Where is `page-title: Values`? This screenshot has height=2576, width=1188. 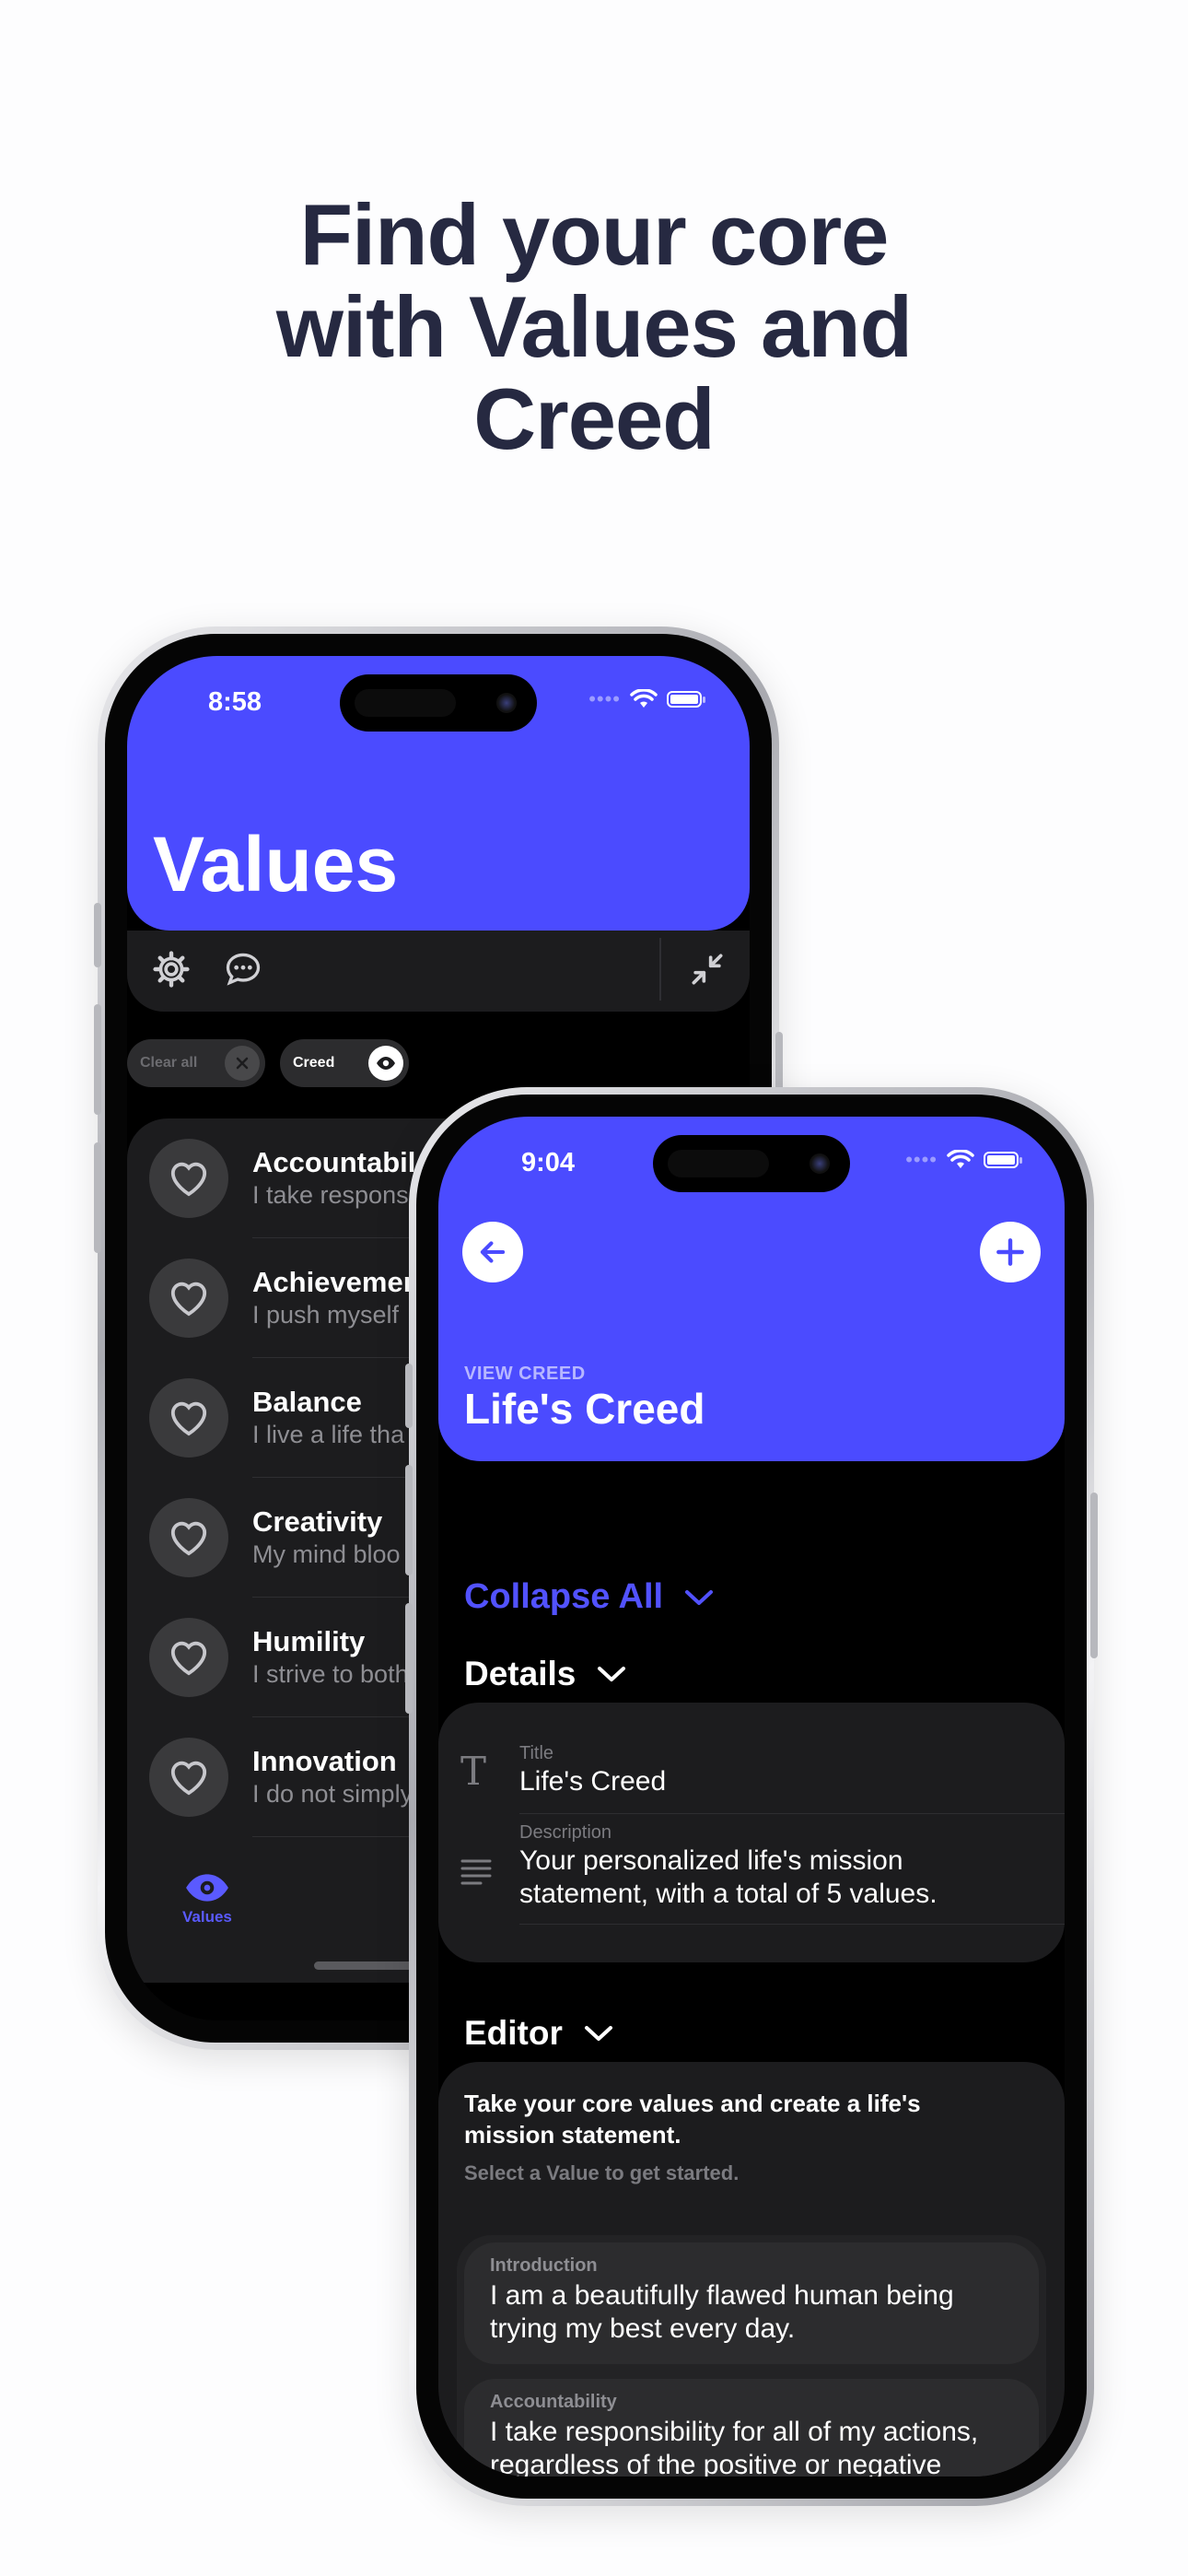 page-title: Values is located at coordinates (276, 864).